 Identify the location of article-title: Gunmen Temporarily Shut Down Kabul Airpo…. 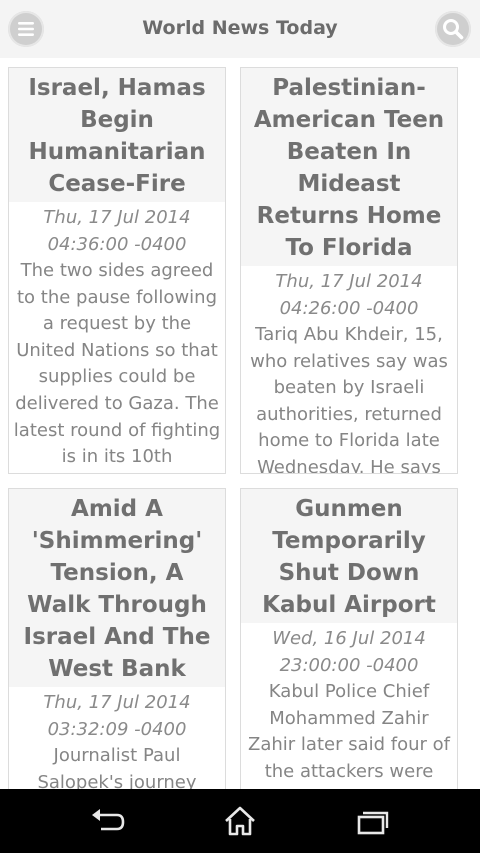
(349, 556).